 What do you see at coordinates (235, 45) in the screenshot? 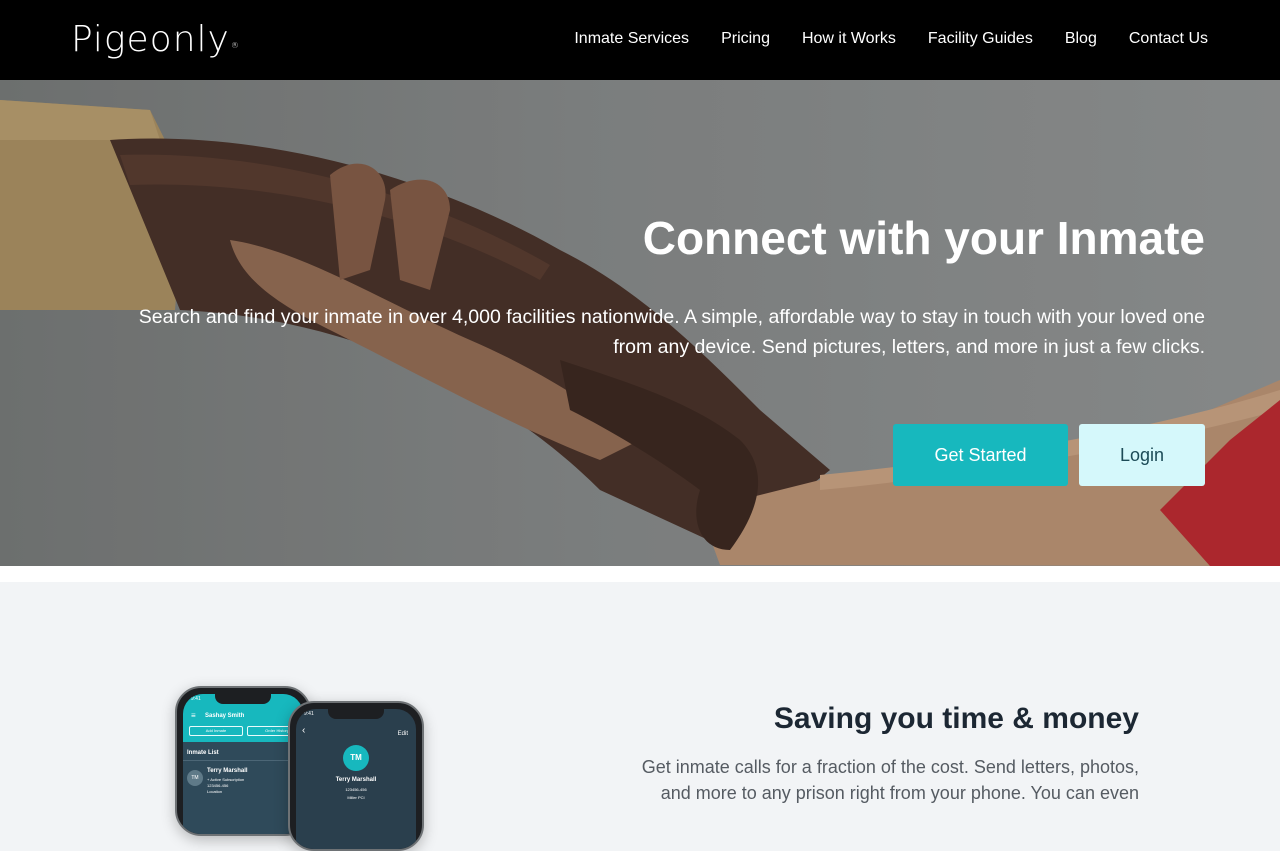
I see `registered-mark: ®` at bounding box center [235, 45].